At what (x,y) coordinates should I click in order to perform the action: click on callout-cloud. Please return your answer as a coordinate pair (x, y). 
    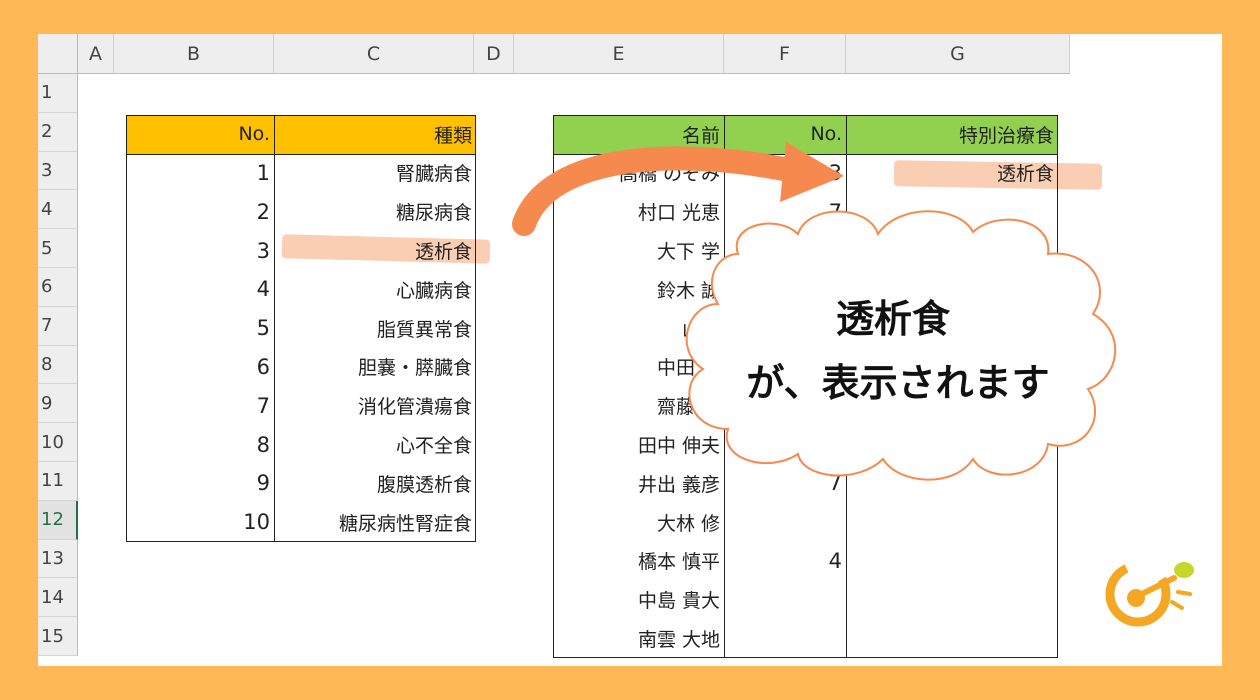
    Looking at the image, I should click on (901, 345).